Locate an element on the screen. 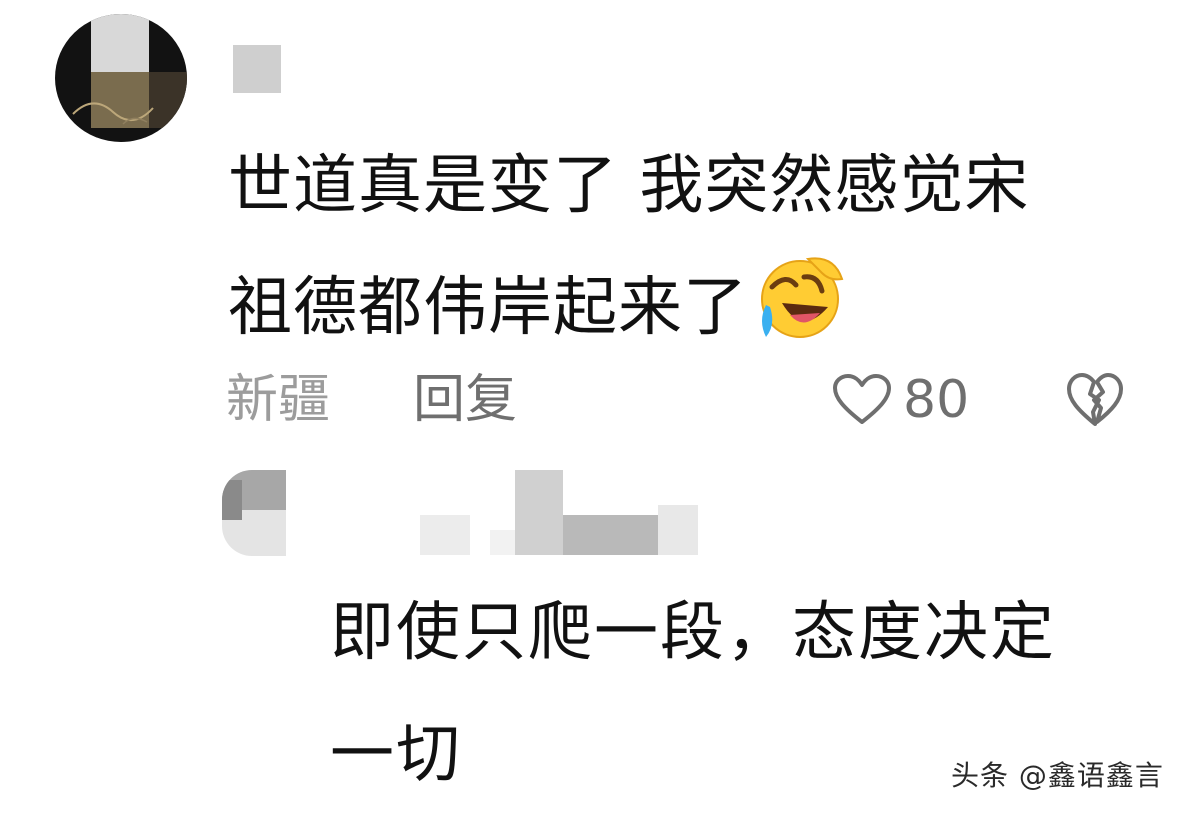  watermark: 头条 @鑫语鑫言 is located at coordinates (1057, 775).